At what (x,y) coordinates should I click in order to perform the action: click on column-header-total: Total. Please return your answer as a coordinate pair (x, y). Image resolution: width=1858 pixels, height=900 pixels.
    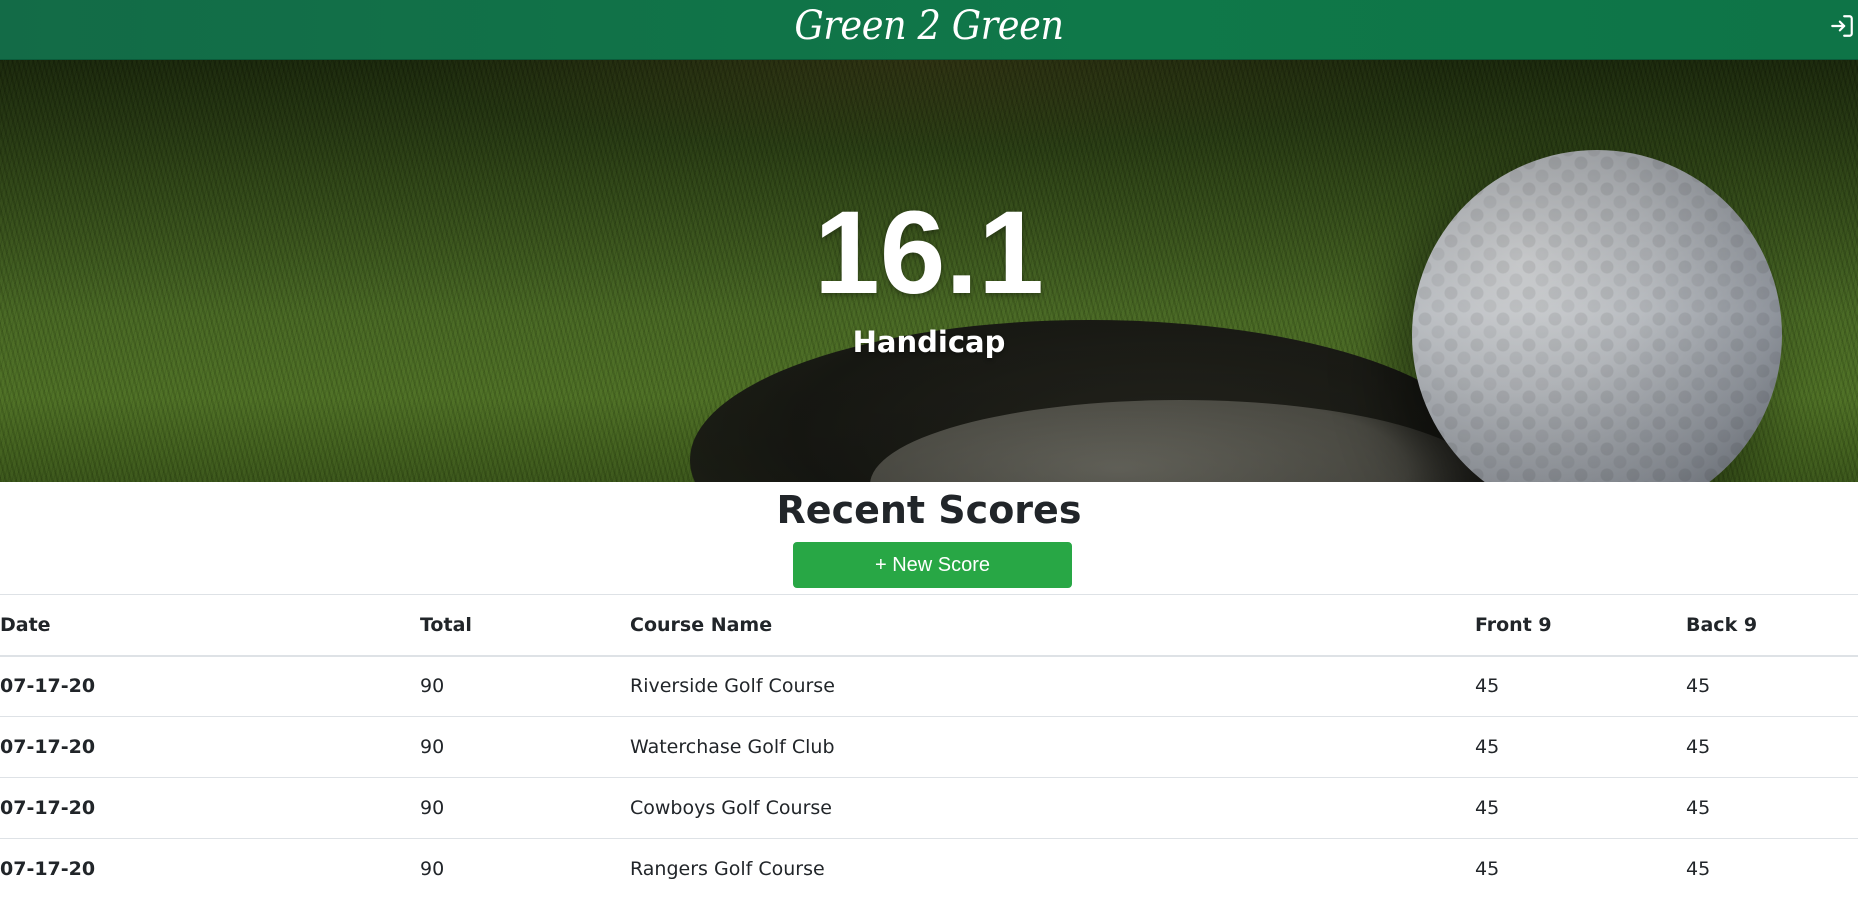
    Looking at the image, I should click on (525, 625).